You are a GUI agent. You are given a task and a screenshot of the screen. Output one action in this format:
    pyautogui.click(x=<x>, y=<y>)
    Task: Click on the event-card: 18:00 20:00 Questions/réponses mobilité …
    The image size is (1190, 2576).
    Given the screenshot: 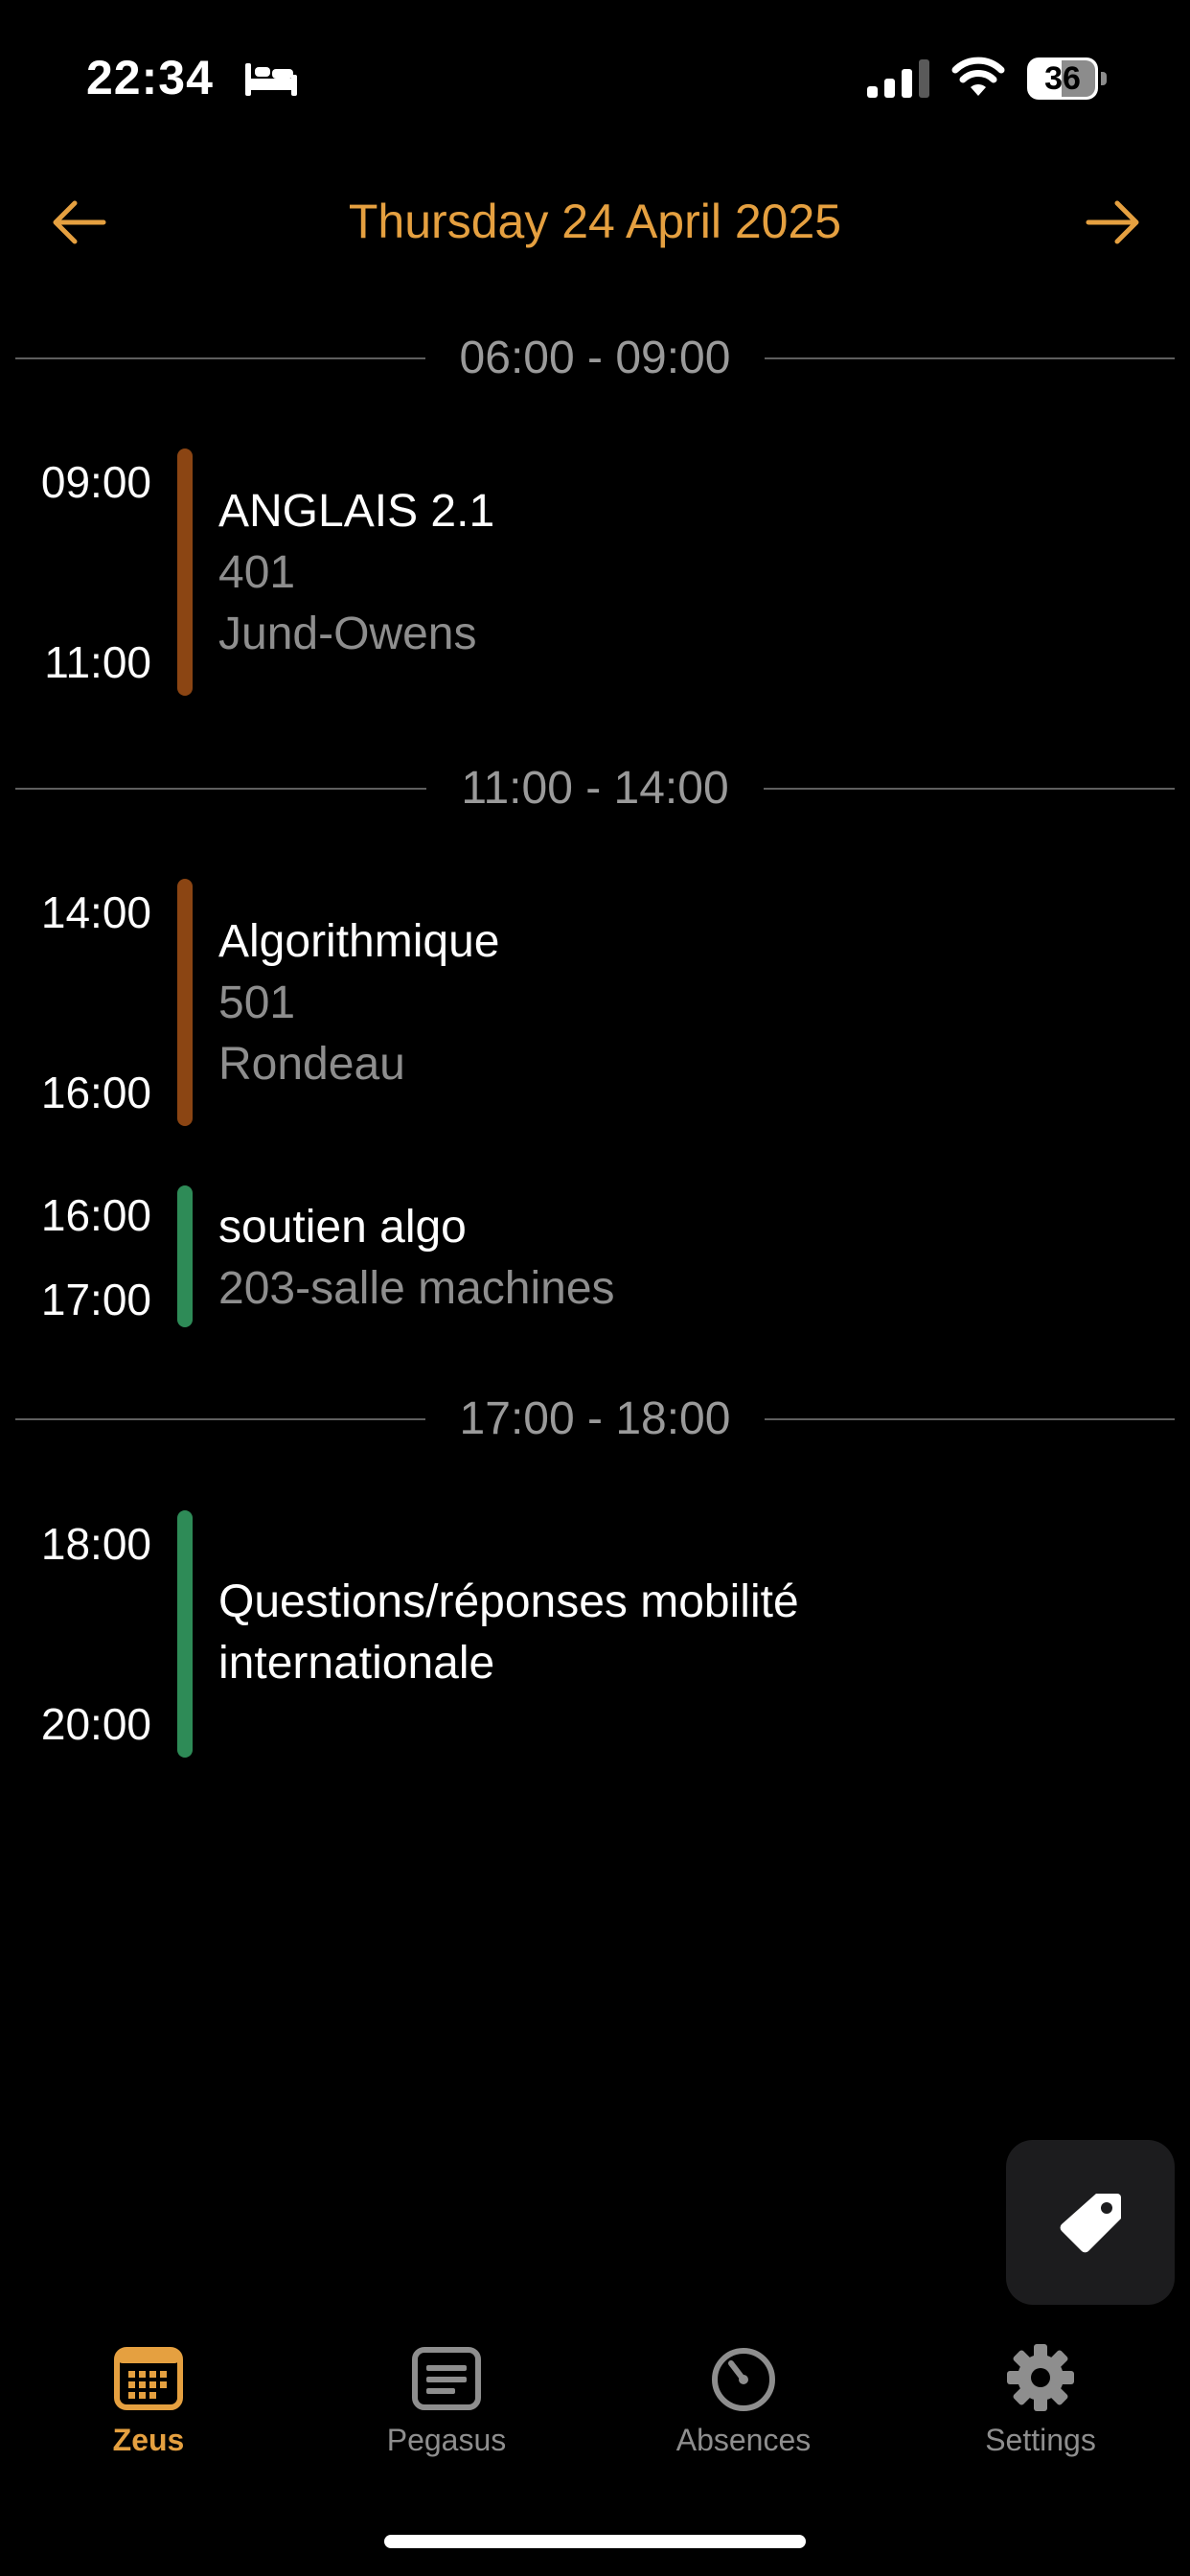 What is the action you would take?
    pyautogui.click(x=595, y=1635)
    